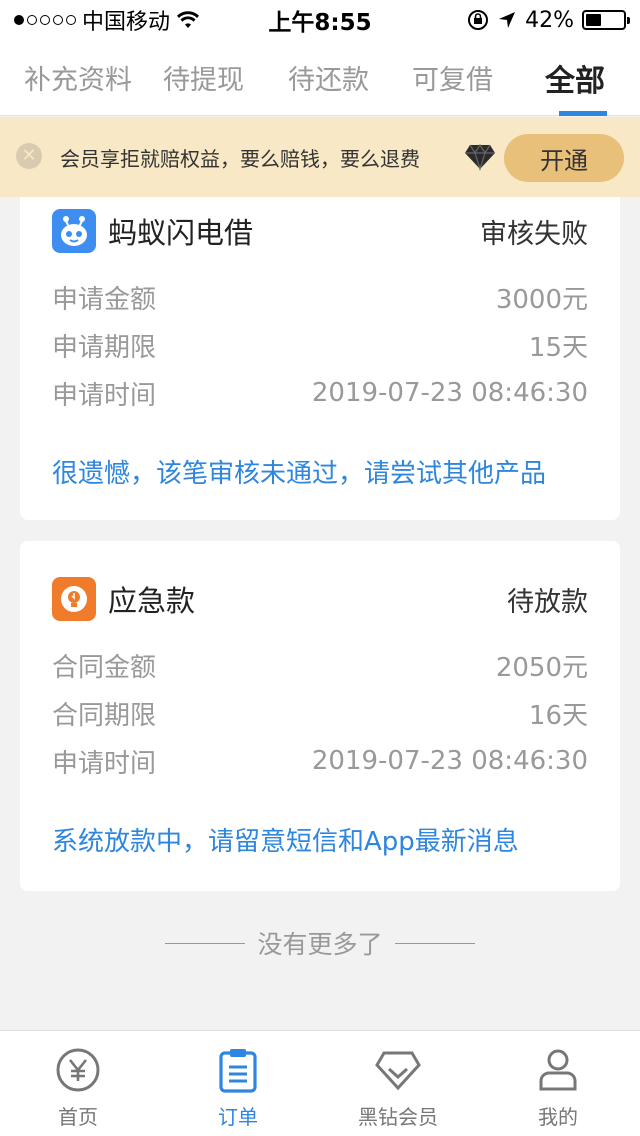 The width and height of the screenshot is (640, 1136). Describe the element at coordinates (558, 1070) in the screenshot. I see `person-icon` at that location.